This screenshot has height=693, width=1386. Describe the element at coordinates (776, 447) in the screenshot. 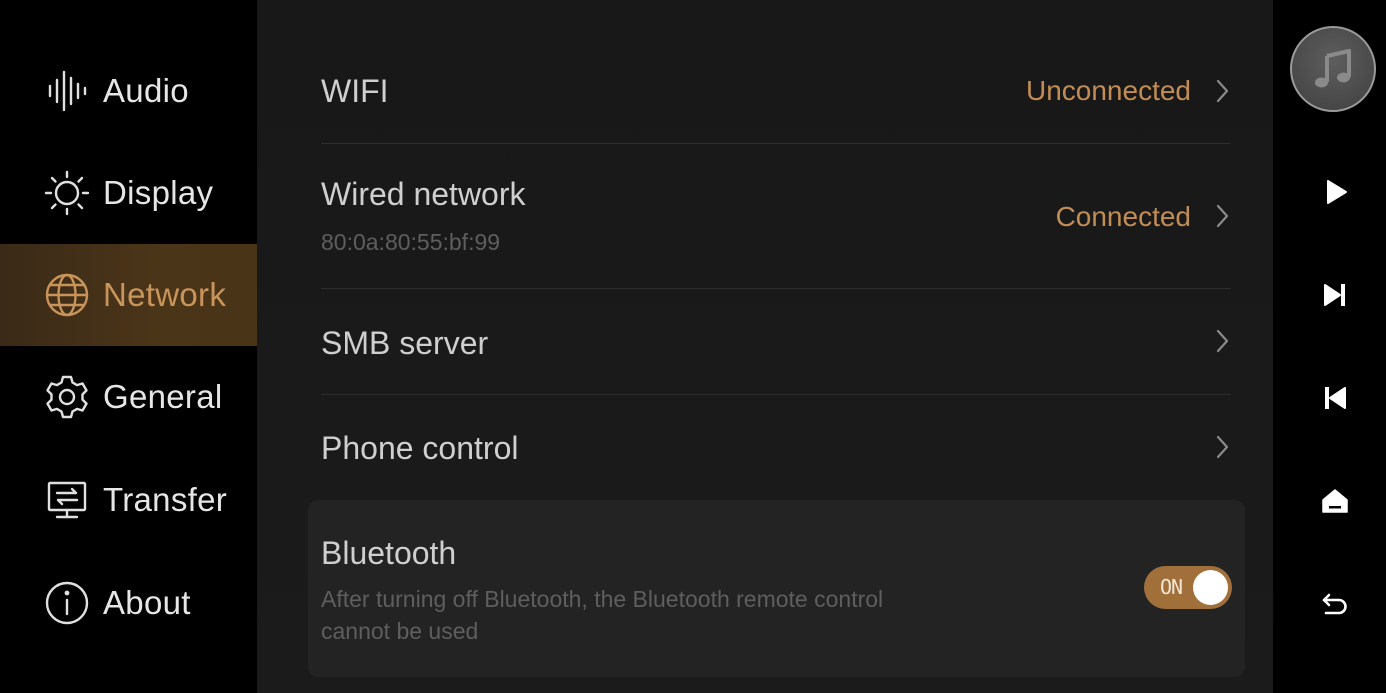

I see `phone-control-row: Phone control` at that location.